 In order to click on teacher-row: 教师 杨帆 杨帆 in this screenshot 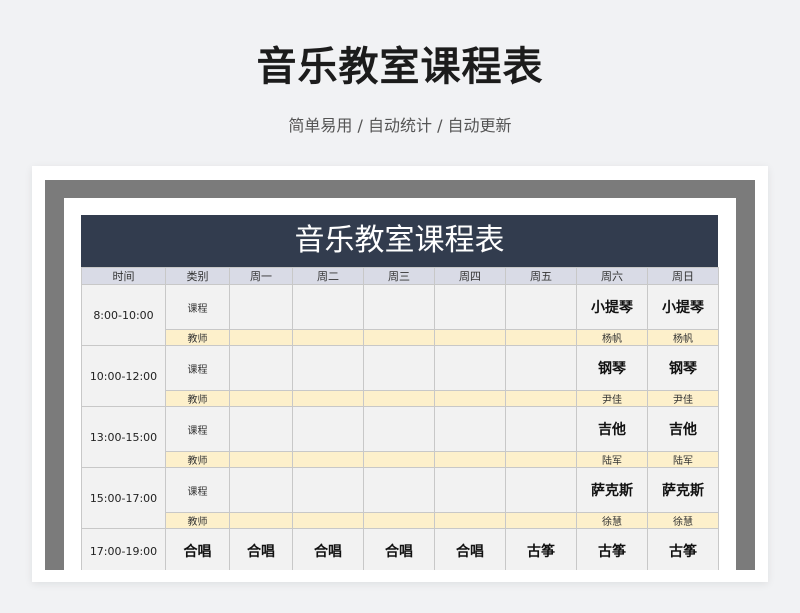, I will do `click(400, 337)`.